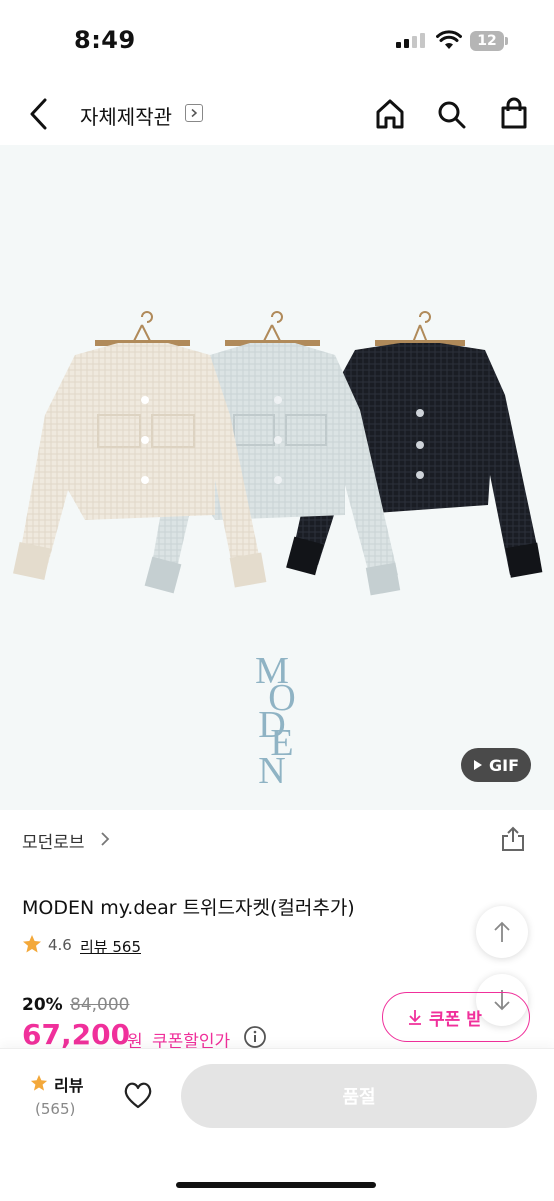 This screenshot has height=1201, width=554. Describe the element at coordinates (53, 840) in the screenshot. I see `brand-link: 모던로브` at that location.